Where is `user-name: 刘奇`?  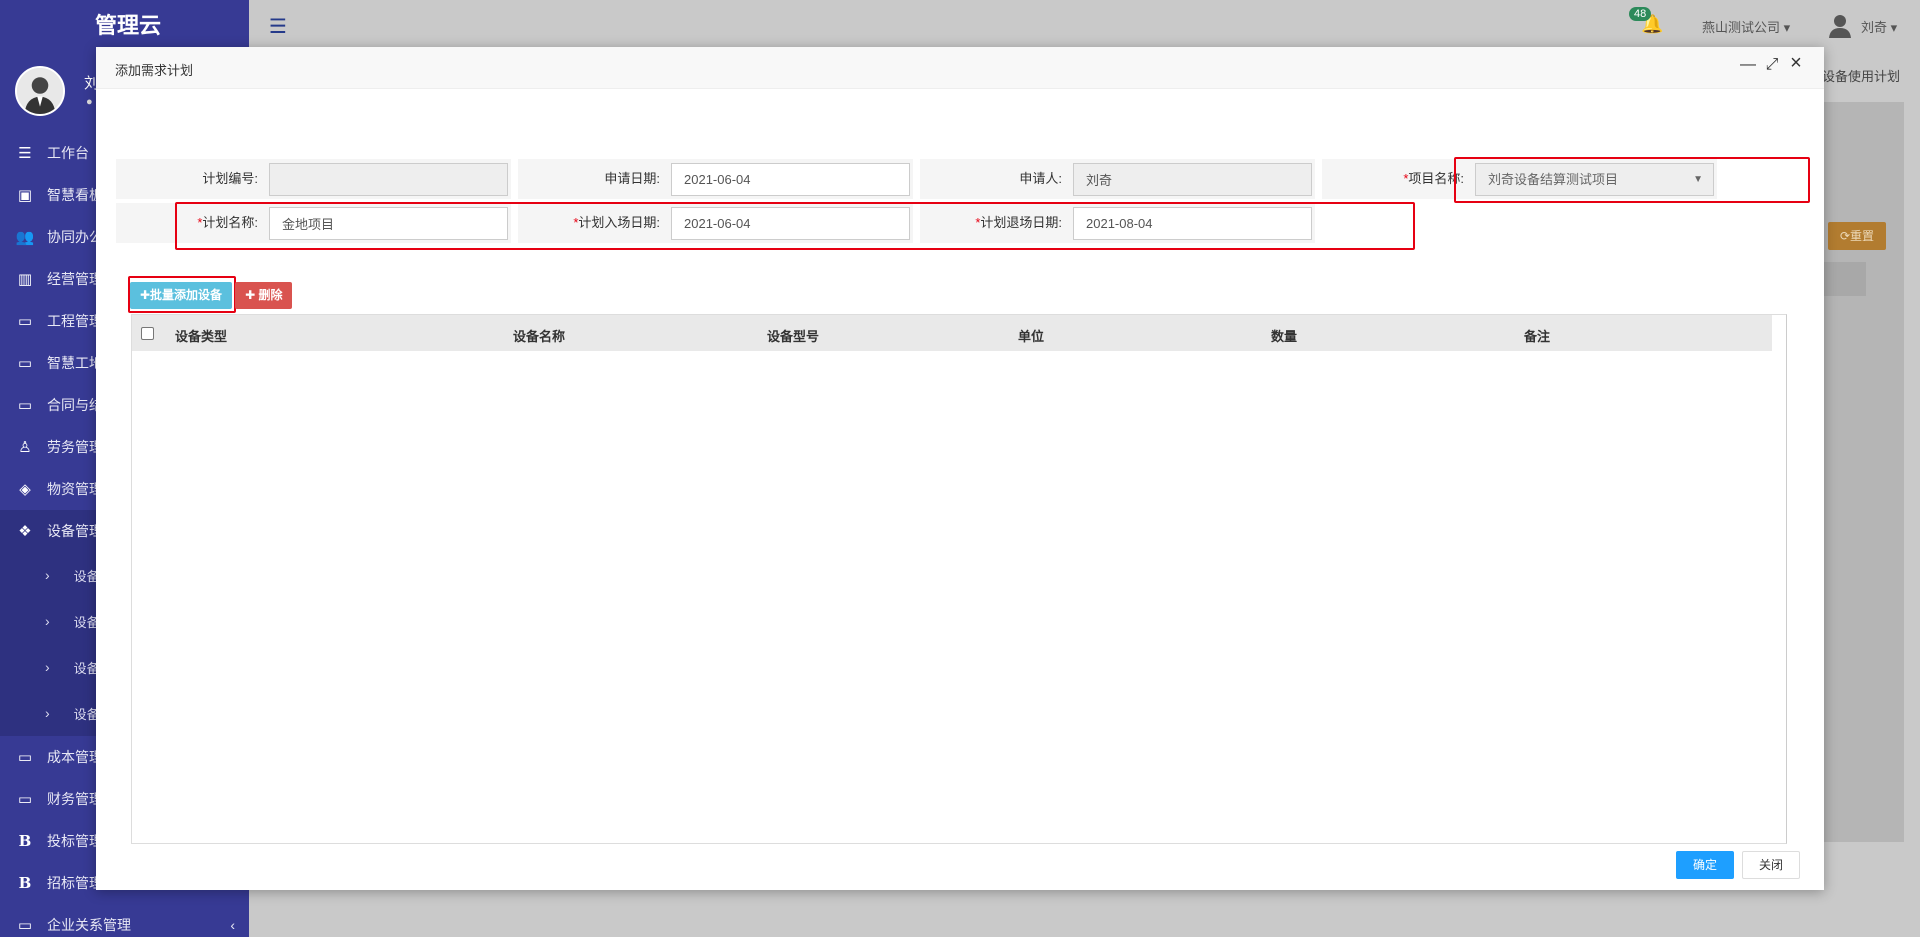
user-name: 刘奇 is located at coordinates (1874, 27).